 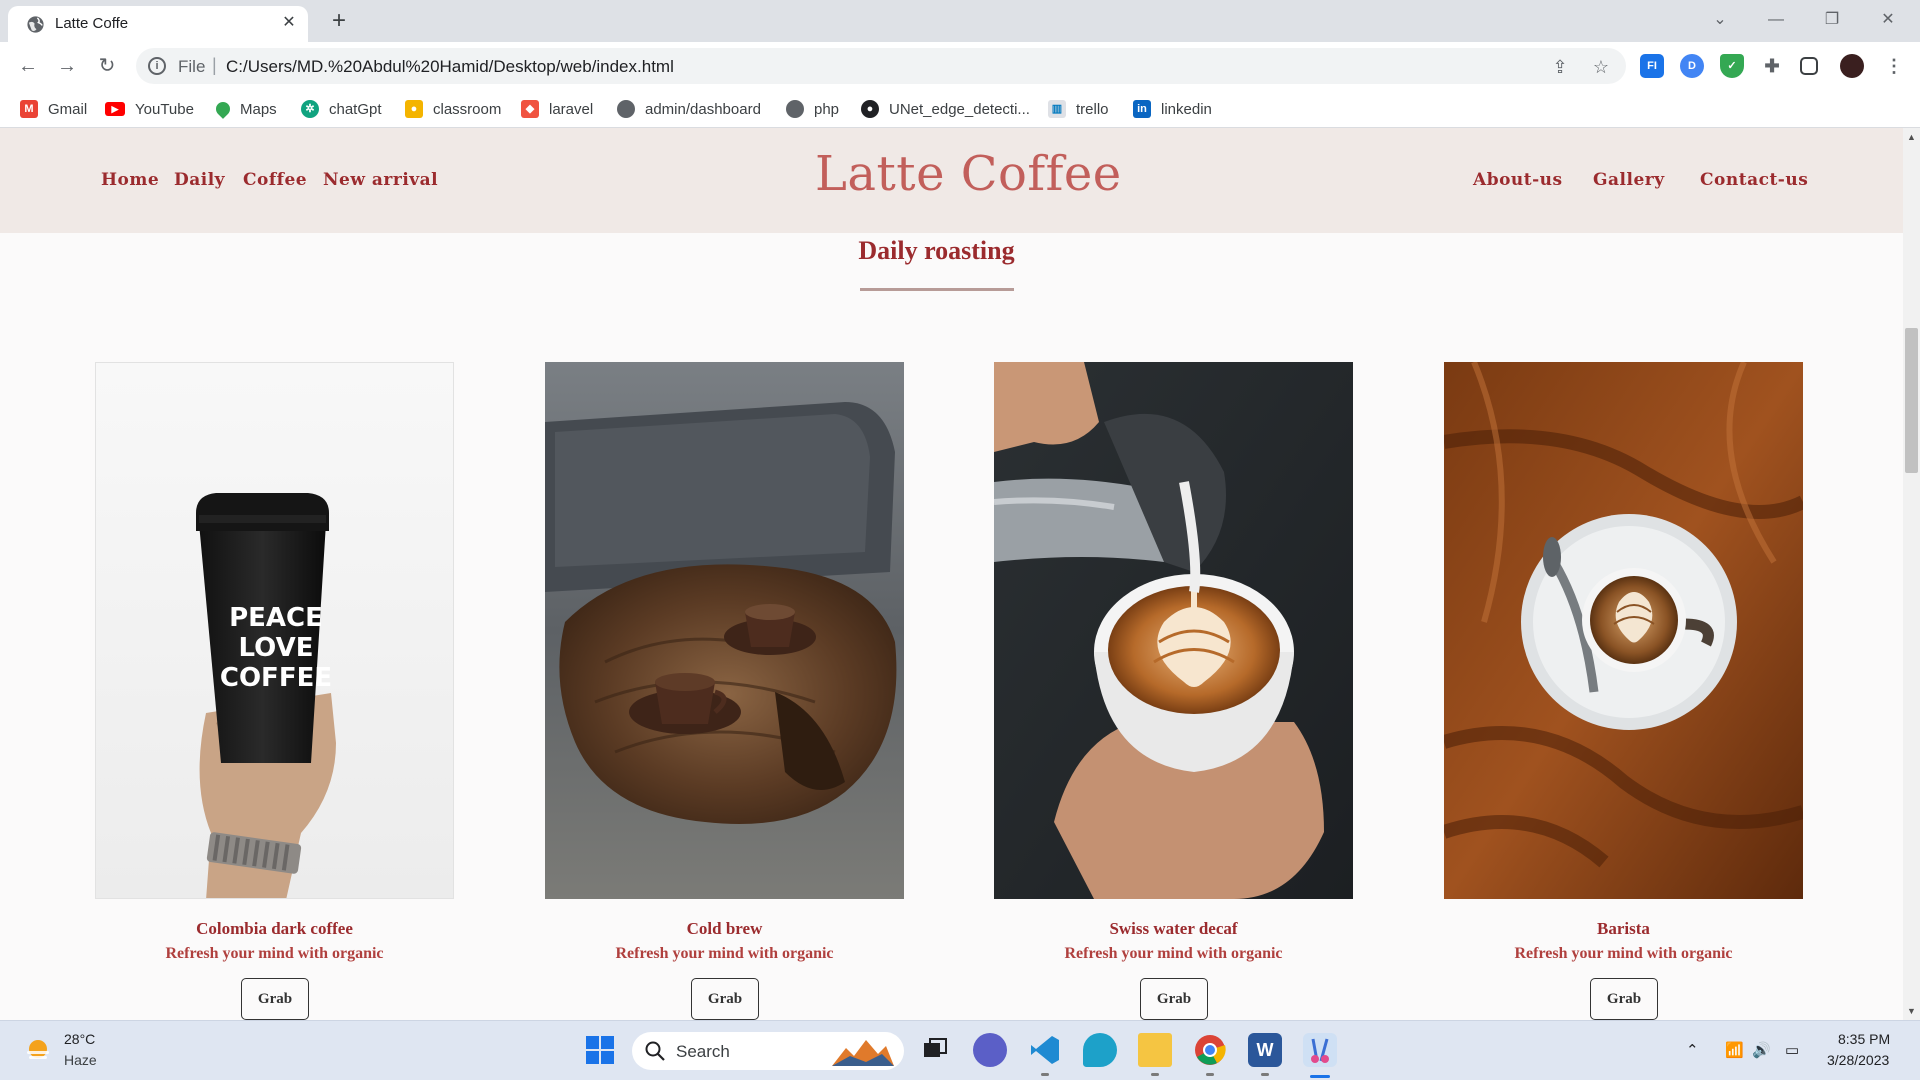 What do you see at coordinates (1210, 1050) in the screenshot?
I see `chrome-icon` at bounding box center [1210, 1050].